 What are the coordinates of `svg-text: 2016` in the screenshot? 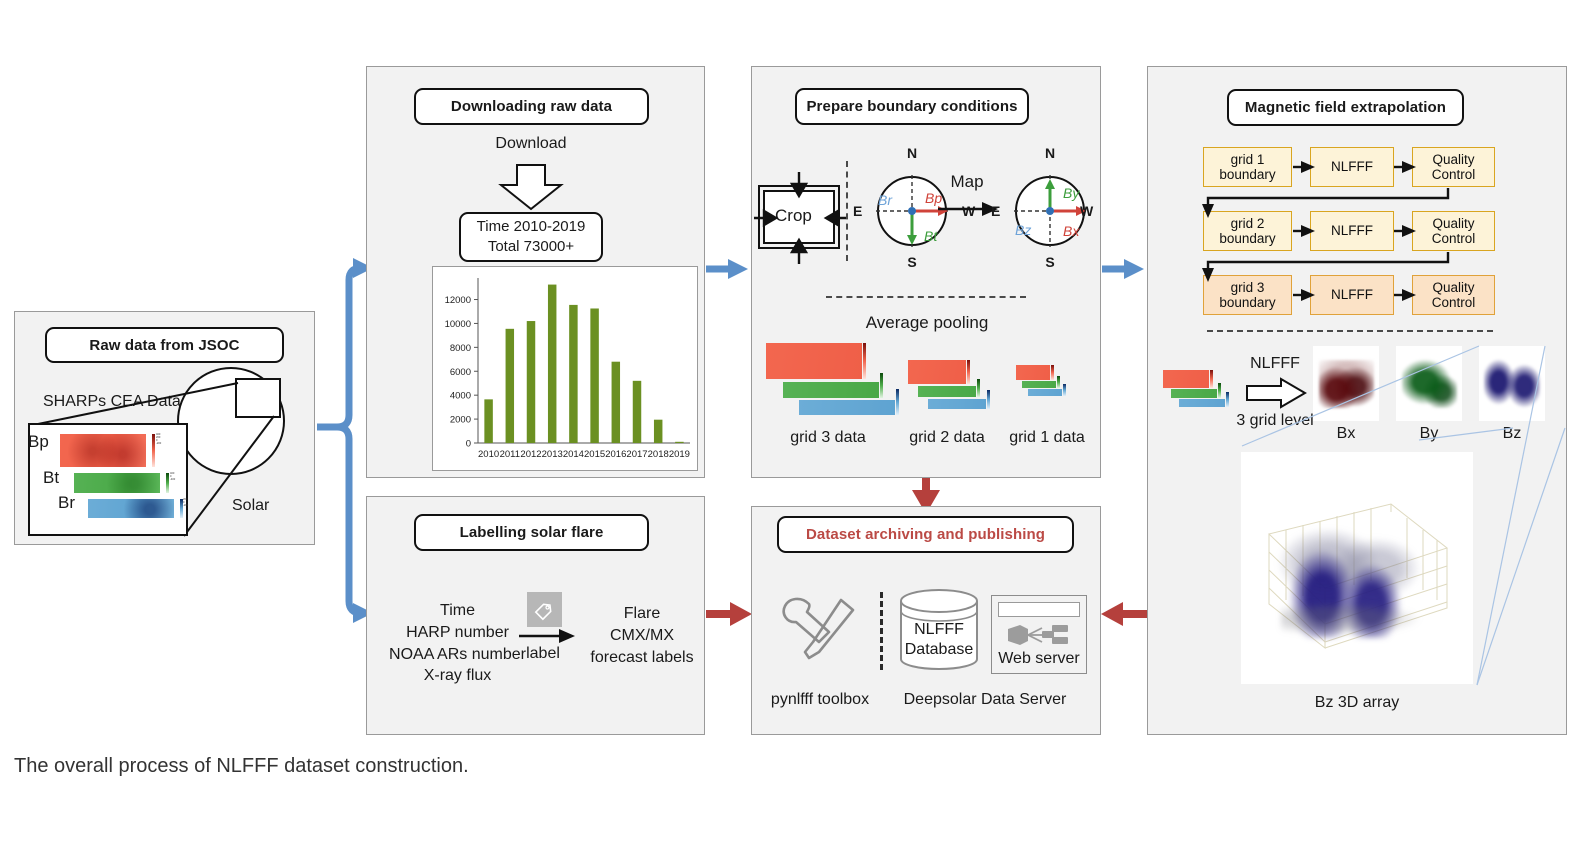 It's located at (615, 454).